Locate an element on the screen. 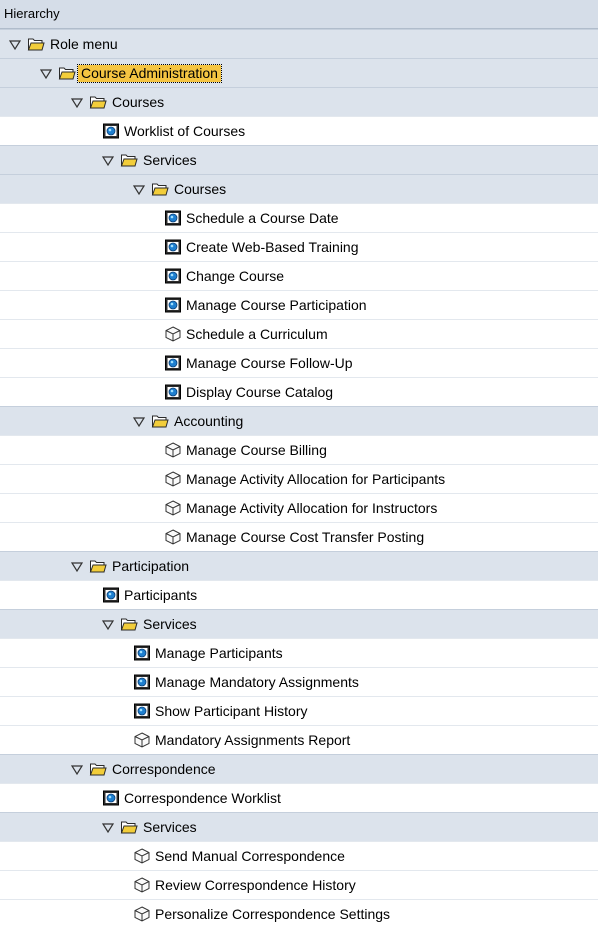  tree-folder-accounting: Accounting is located at coordinates (299, 420).